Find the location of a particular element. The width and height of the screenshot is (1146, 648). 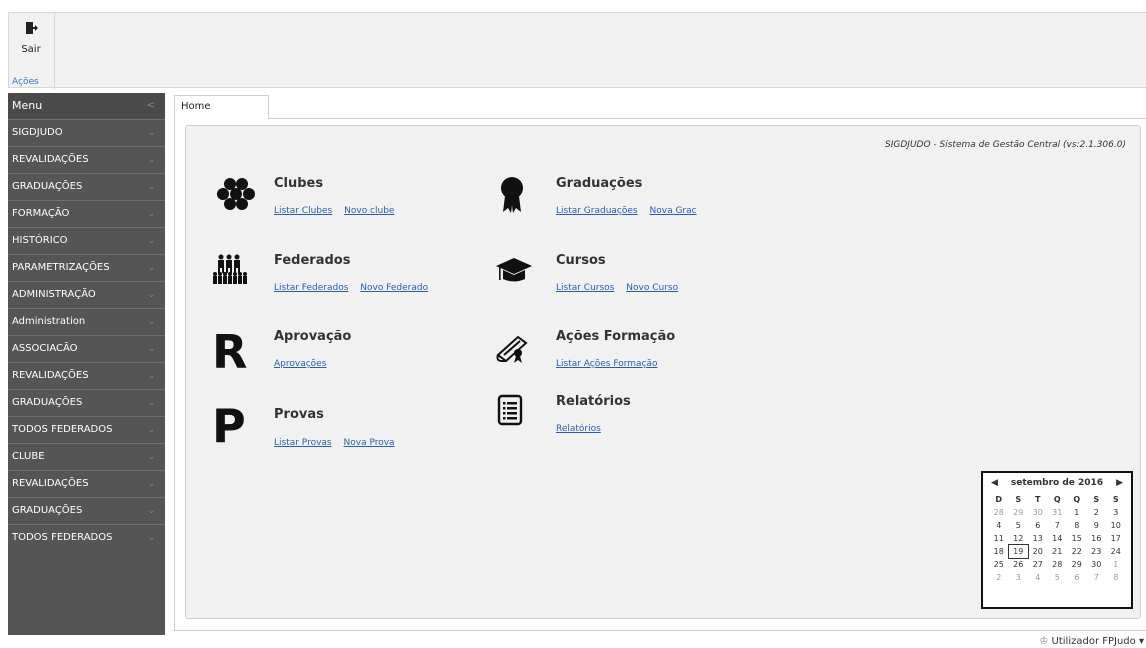

tab-home: Home is located at coordinates (221, 107).